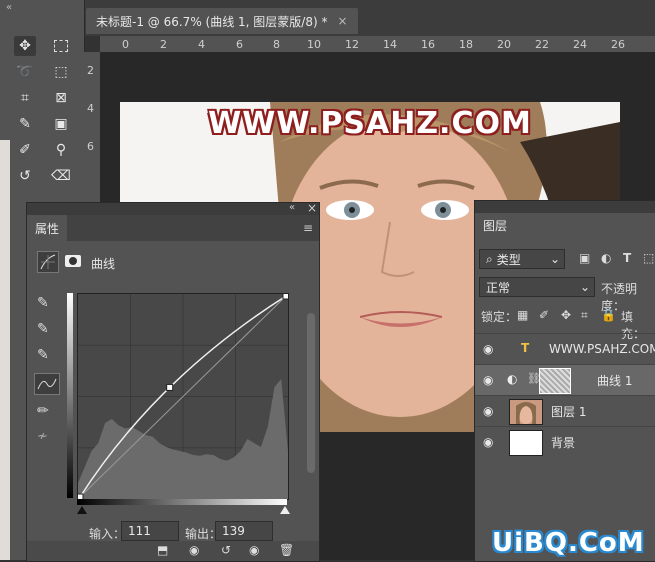 The height and width of the screenshot is (562, 655). Describe the element at coordinates (239, 44) in the screenshot. I see `ruler-tick: 6` at that location.